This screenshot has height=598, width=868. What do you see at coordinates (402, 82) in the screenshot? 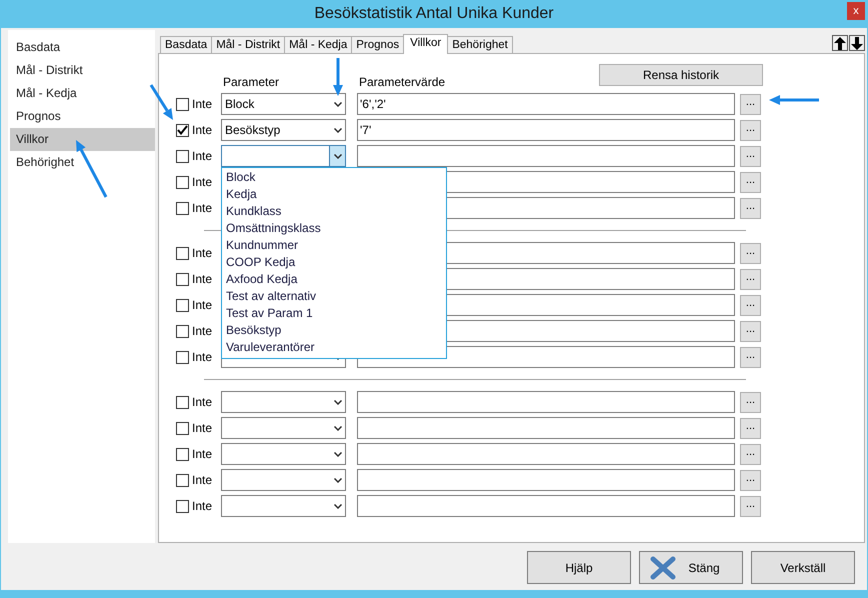
I see `column-header: Parametervärde` at bounding box center [402, 82].